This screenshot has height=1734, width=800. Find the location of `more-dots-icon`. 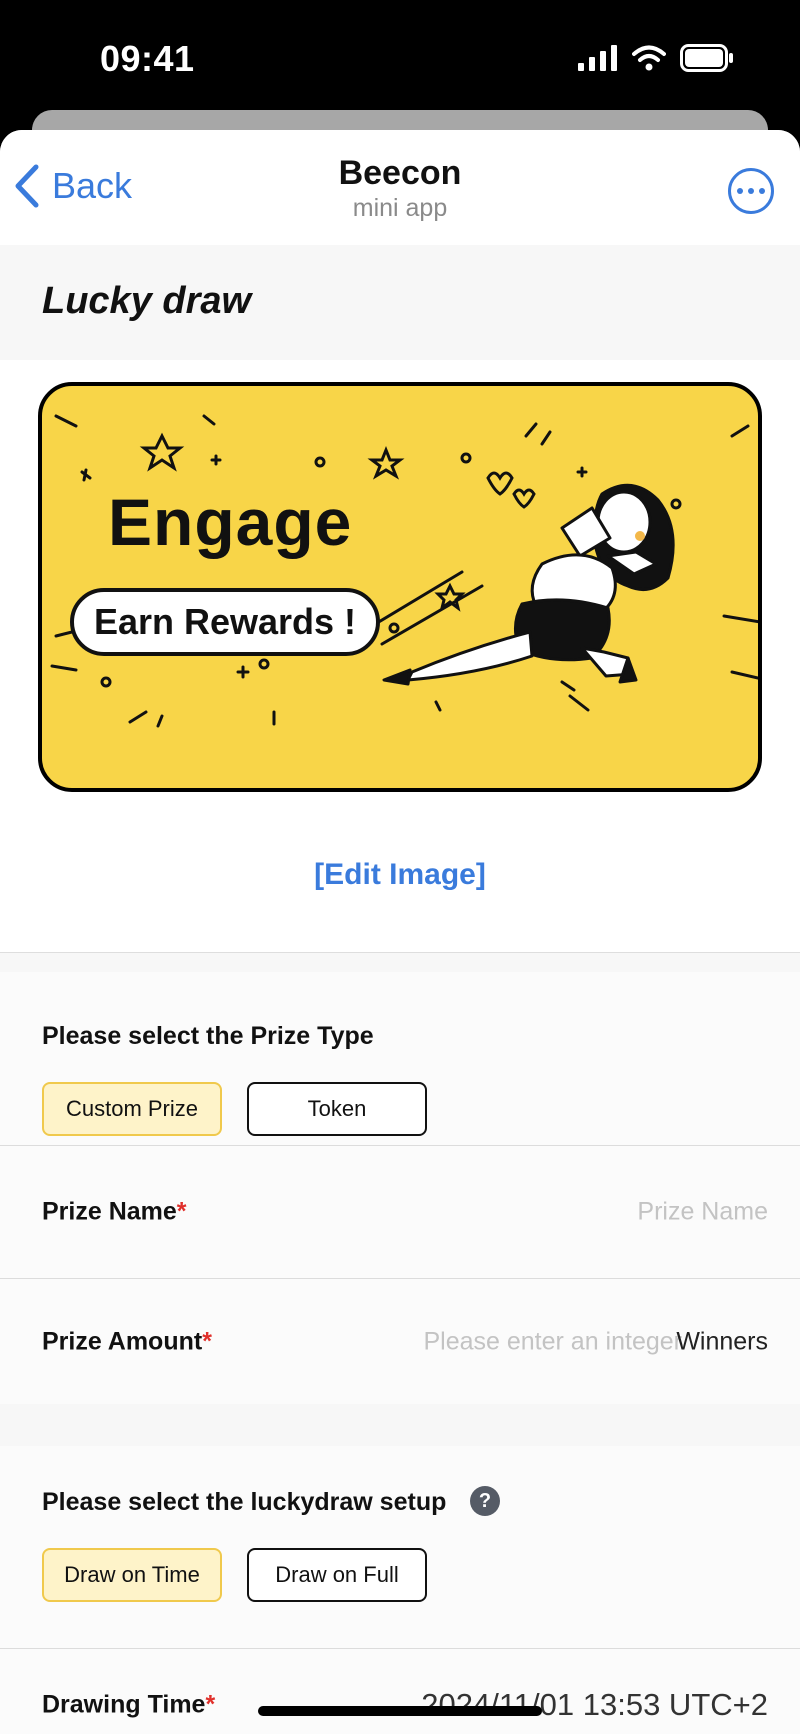

more-dots-icon is located at coordinates (740, 191).